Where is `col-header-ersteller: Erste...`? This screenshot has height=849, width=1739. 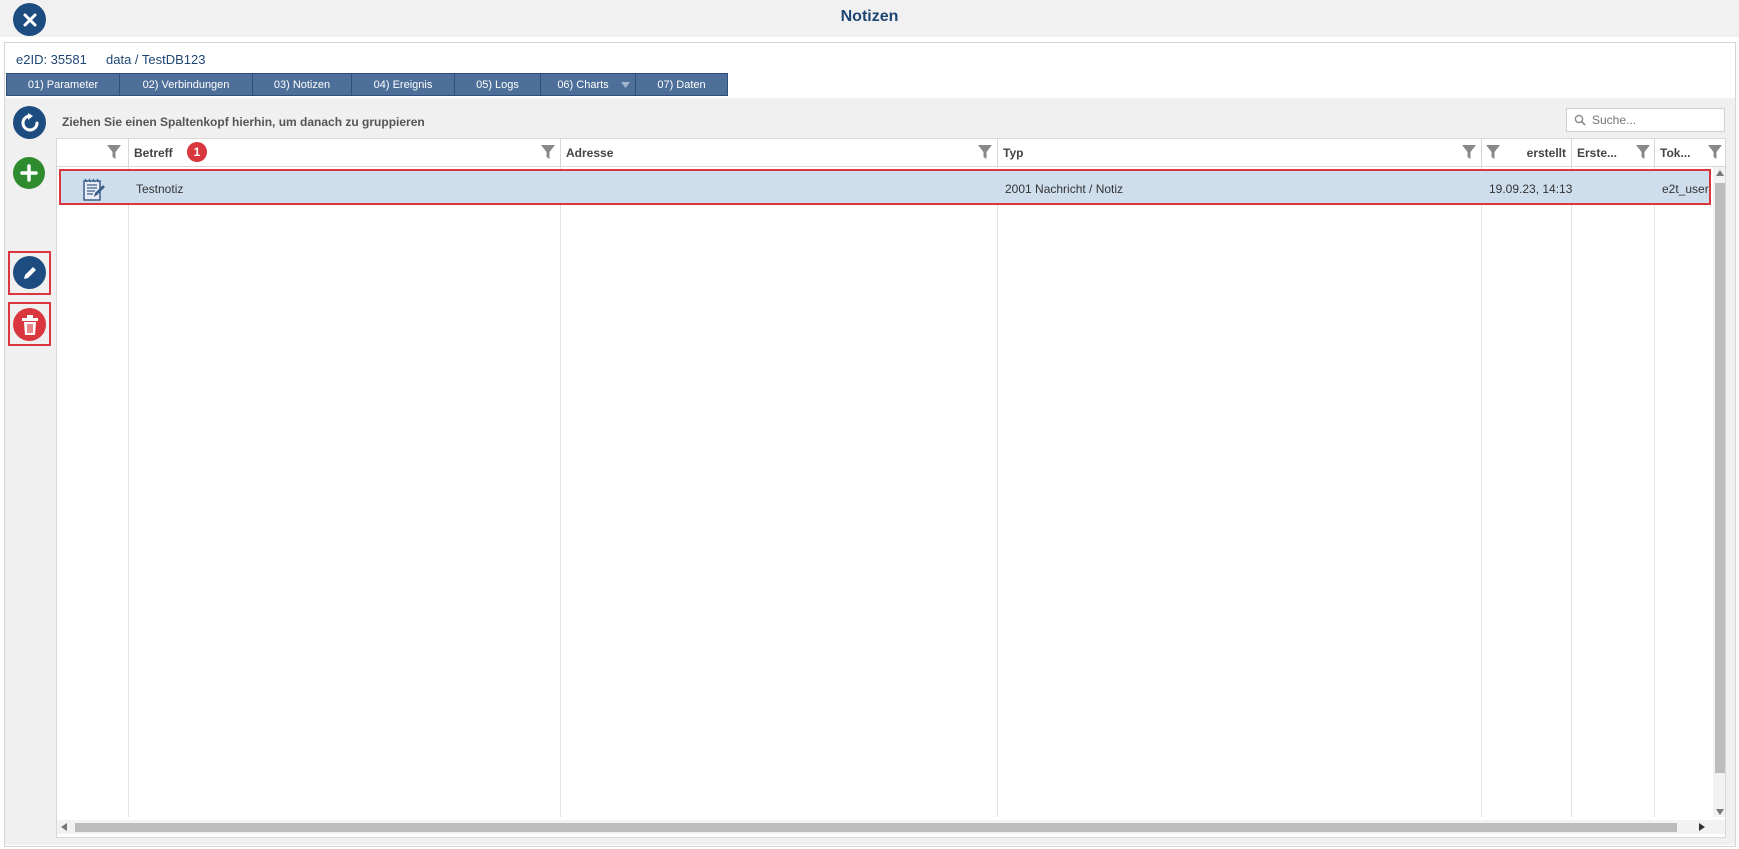 col-header-ersteller: Erste... is located at coordinates (1613, 153).